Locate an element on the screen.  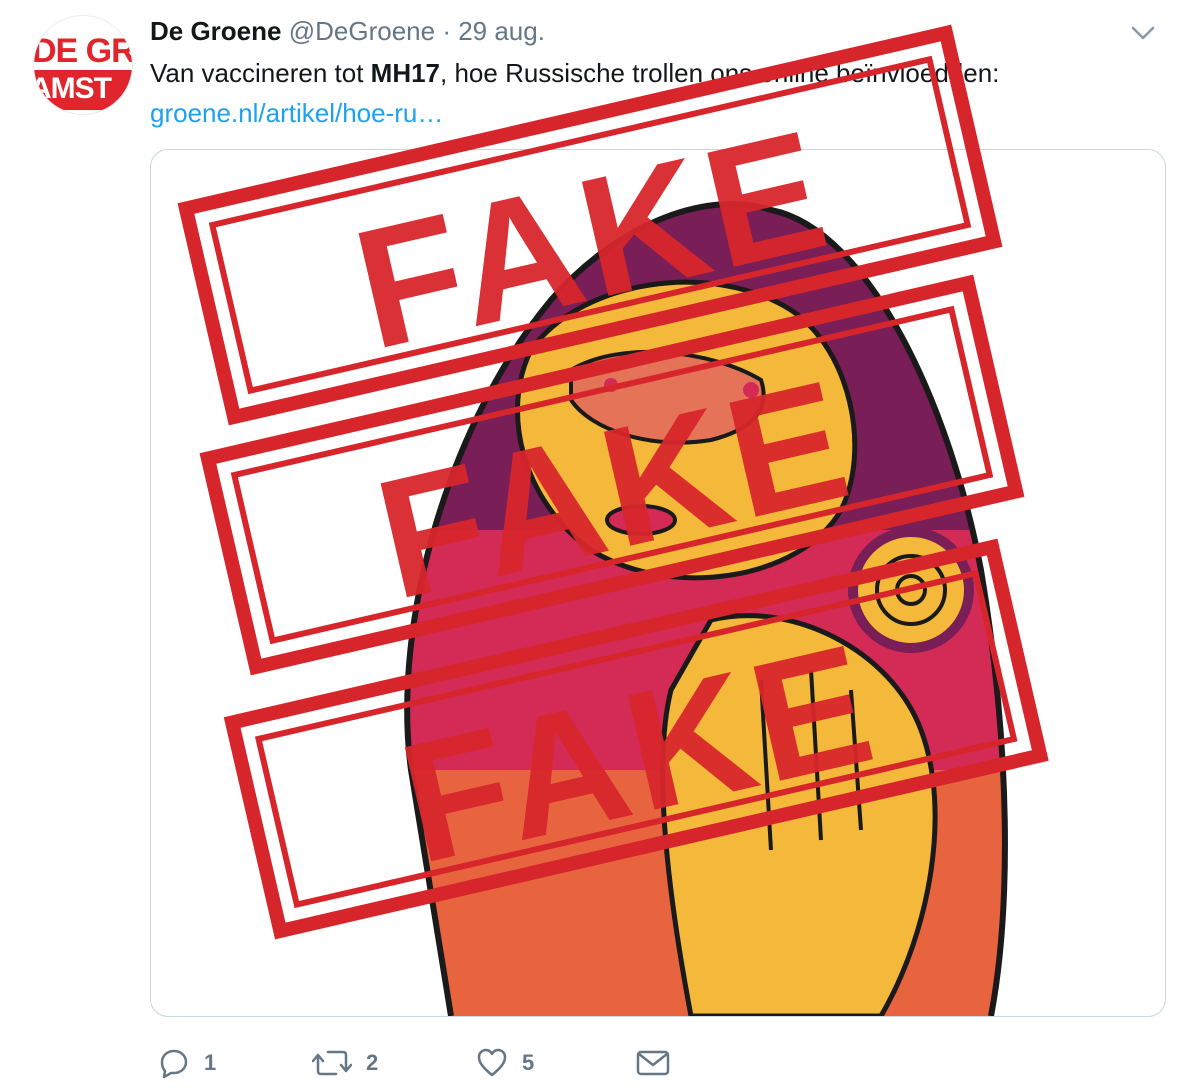
timestamp: 29 aug. is located at coordinates (501, 31).